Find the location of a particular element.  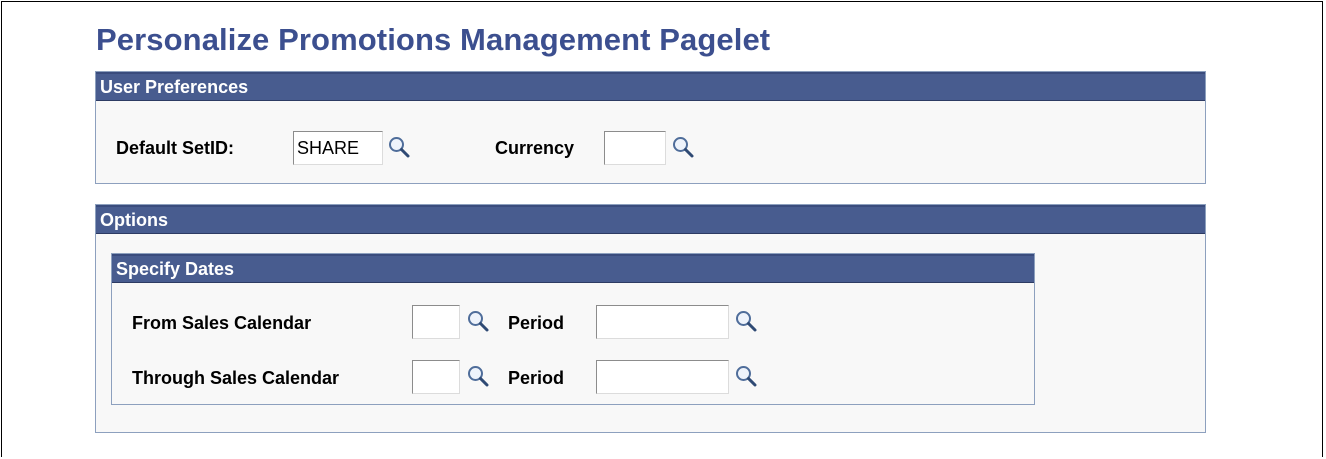

options-header: Options is located at coordinates (650, 219).